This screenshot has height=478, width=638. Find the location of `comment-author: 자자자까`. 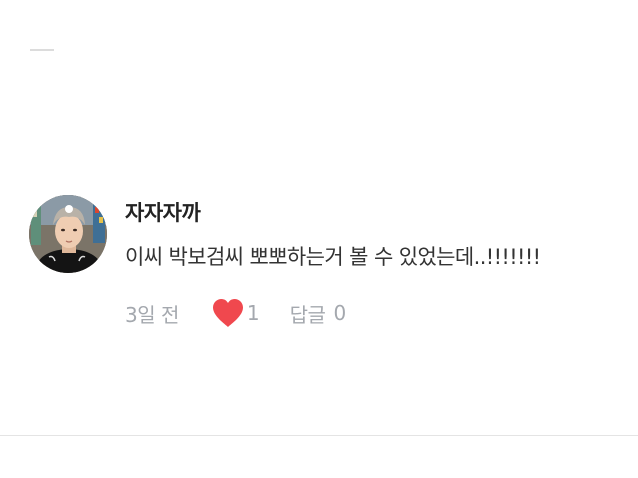

comment-author: 자자자까 is located at coordinates (163, 212).